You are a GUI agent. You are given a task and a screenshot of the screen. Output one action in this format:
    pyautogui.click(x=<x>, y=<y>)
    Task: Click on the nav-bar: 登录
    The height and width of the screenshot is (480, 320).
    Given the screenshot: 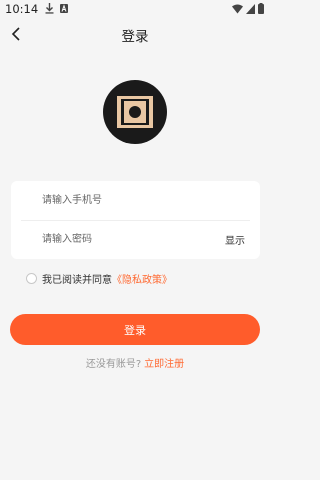 What is the action you would take?
    pyautogui.click(x=135, y=34)
    